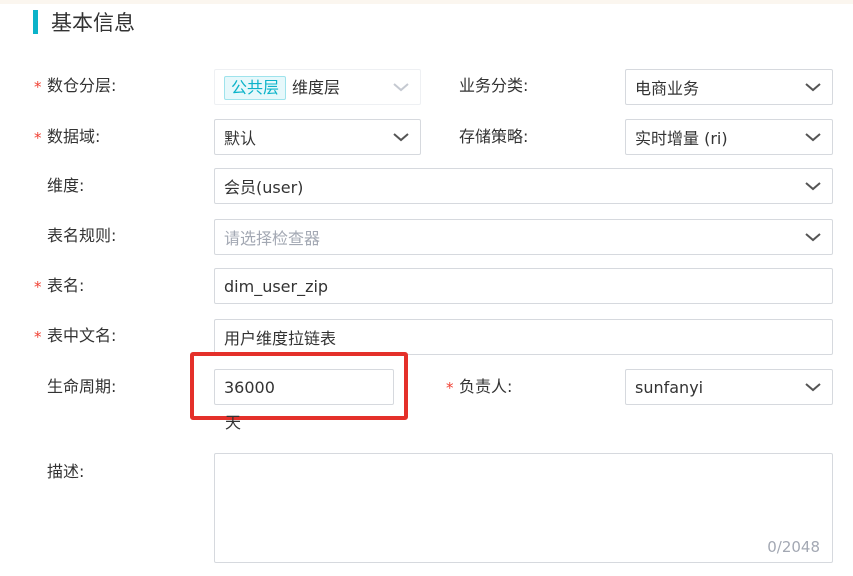 This screenshot has height=576, width=853. I want to click on data-domain-select: 默认, so click(317, 137).